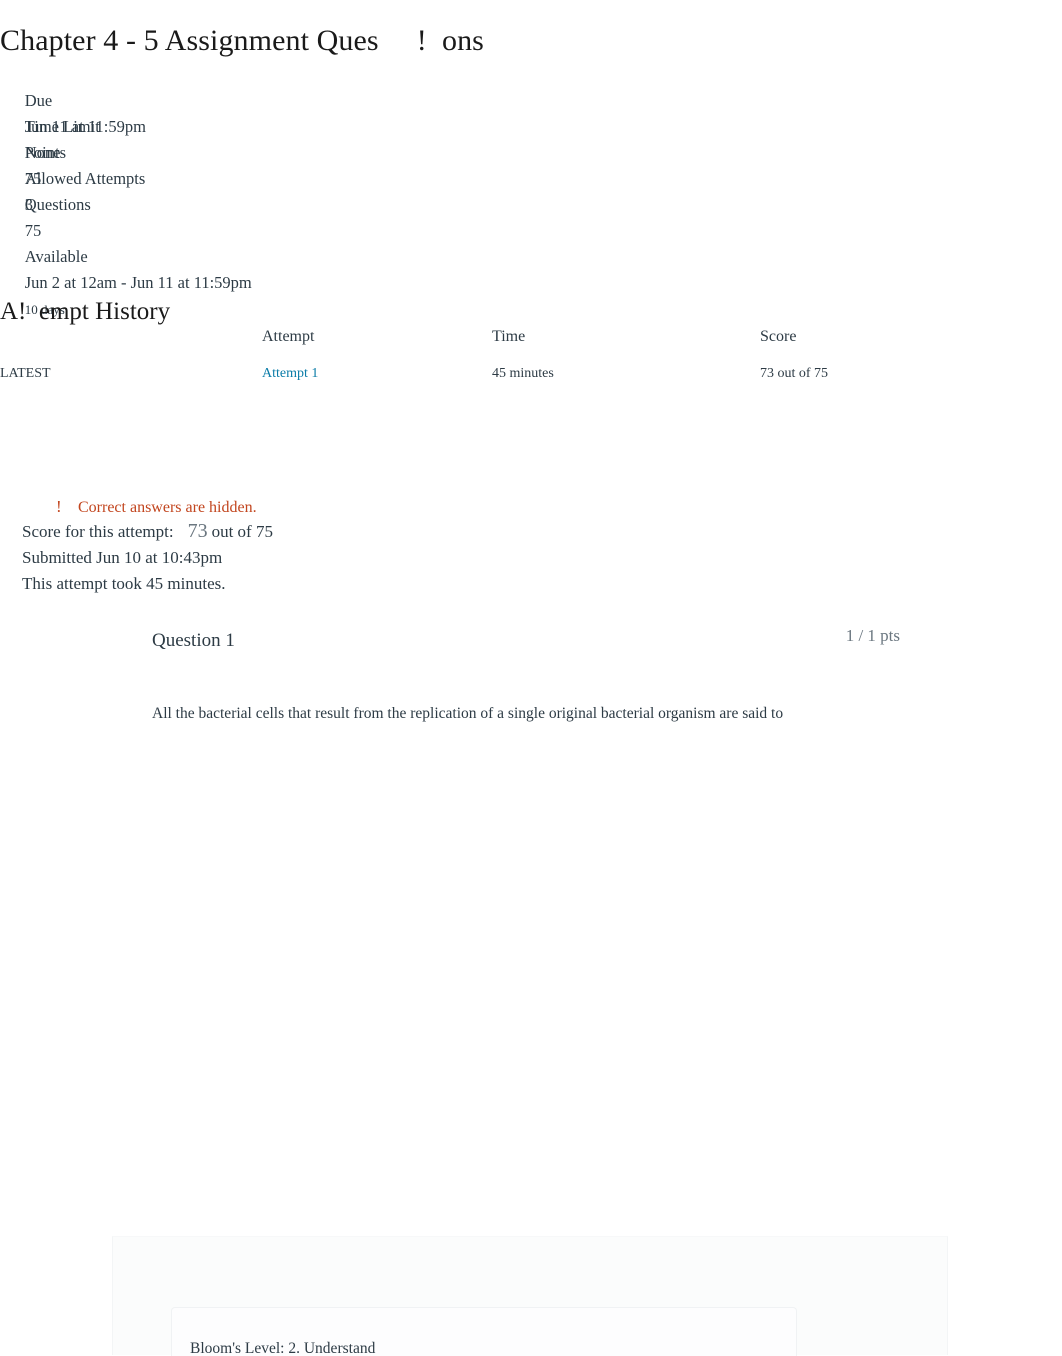  What do you see at coordinates (288, 336) in the screenshot?
I see `column-header-attempt: Attempt` at bounding box center [288, 336].